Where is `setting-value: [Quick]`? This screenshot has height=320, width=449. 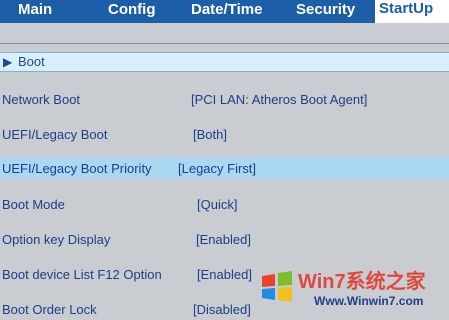 setting-value: [Quick] is located at coordinates (217, 204).